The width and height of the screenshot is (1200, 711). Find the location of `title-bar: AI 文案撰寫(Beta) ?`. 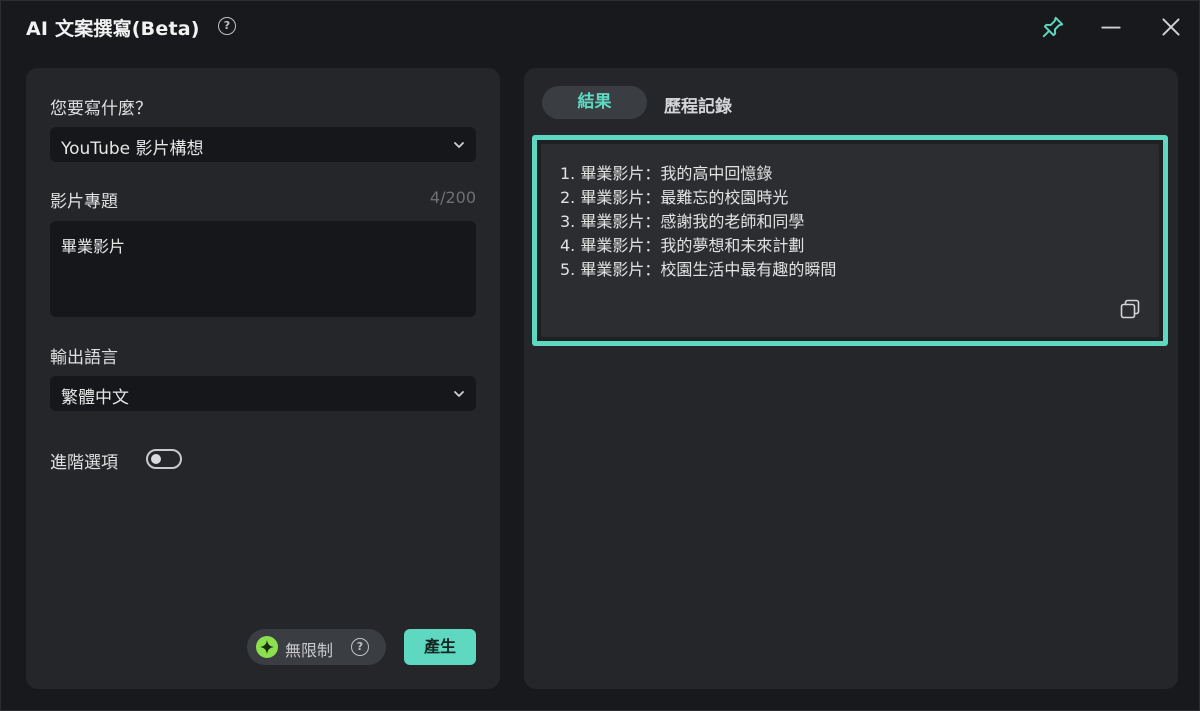

title-bar: AI 文案撰寫(Beta) ? is located at coordinates (600, 27).